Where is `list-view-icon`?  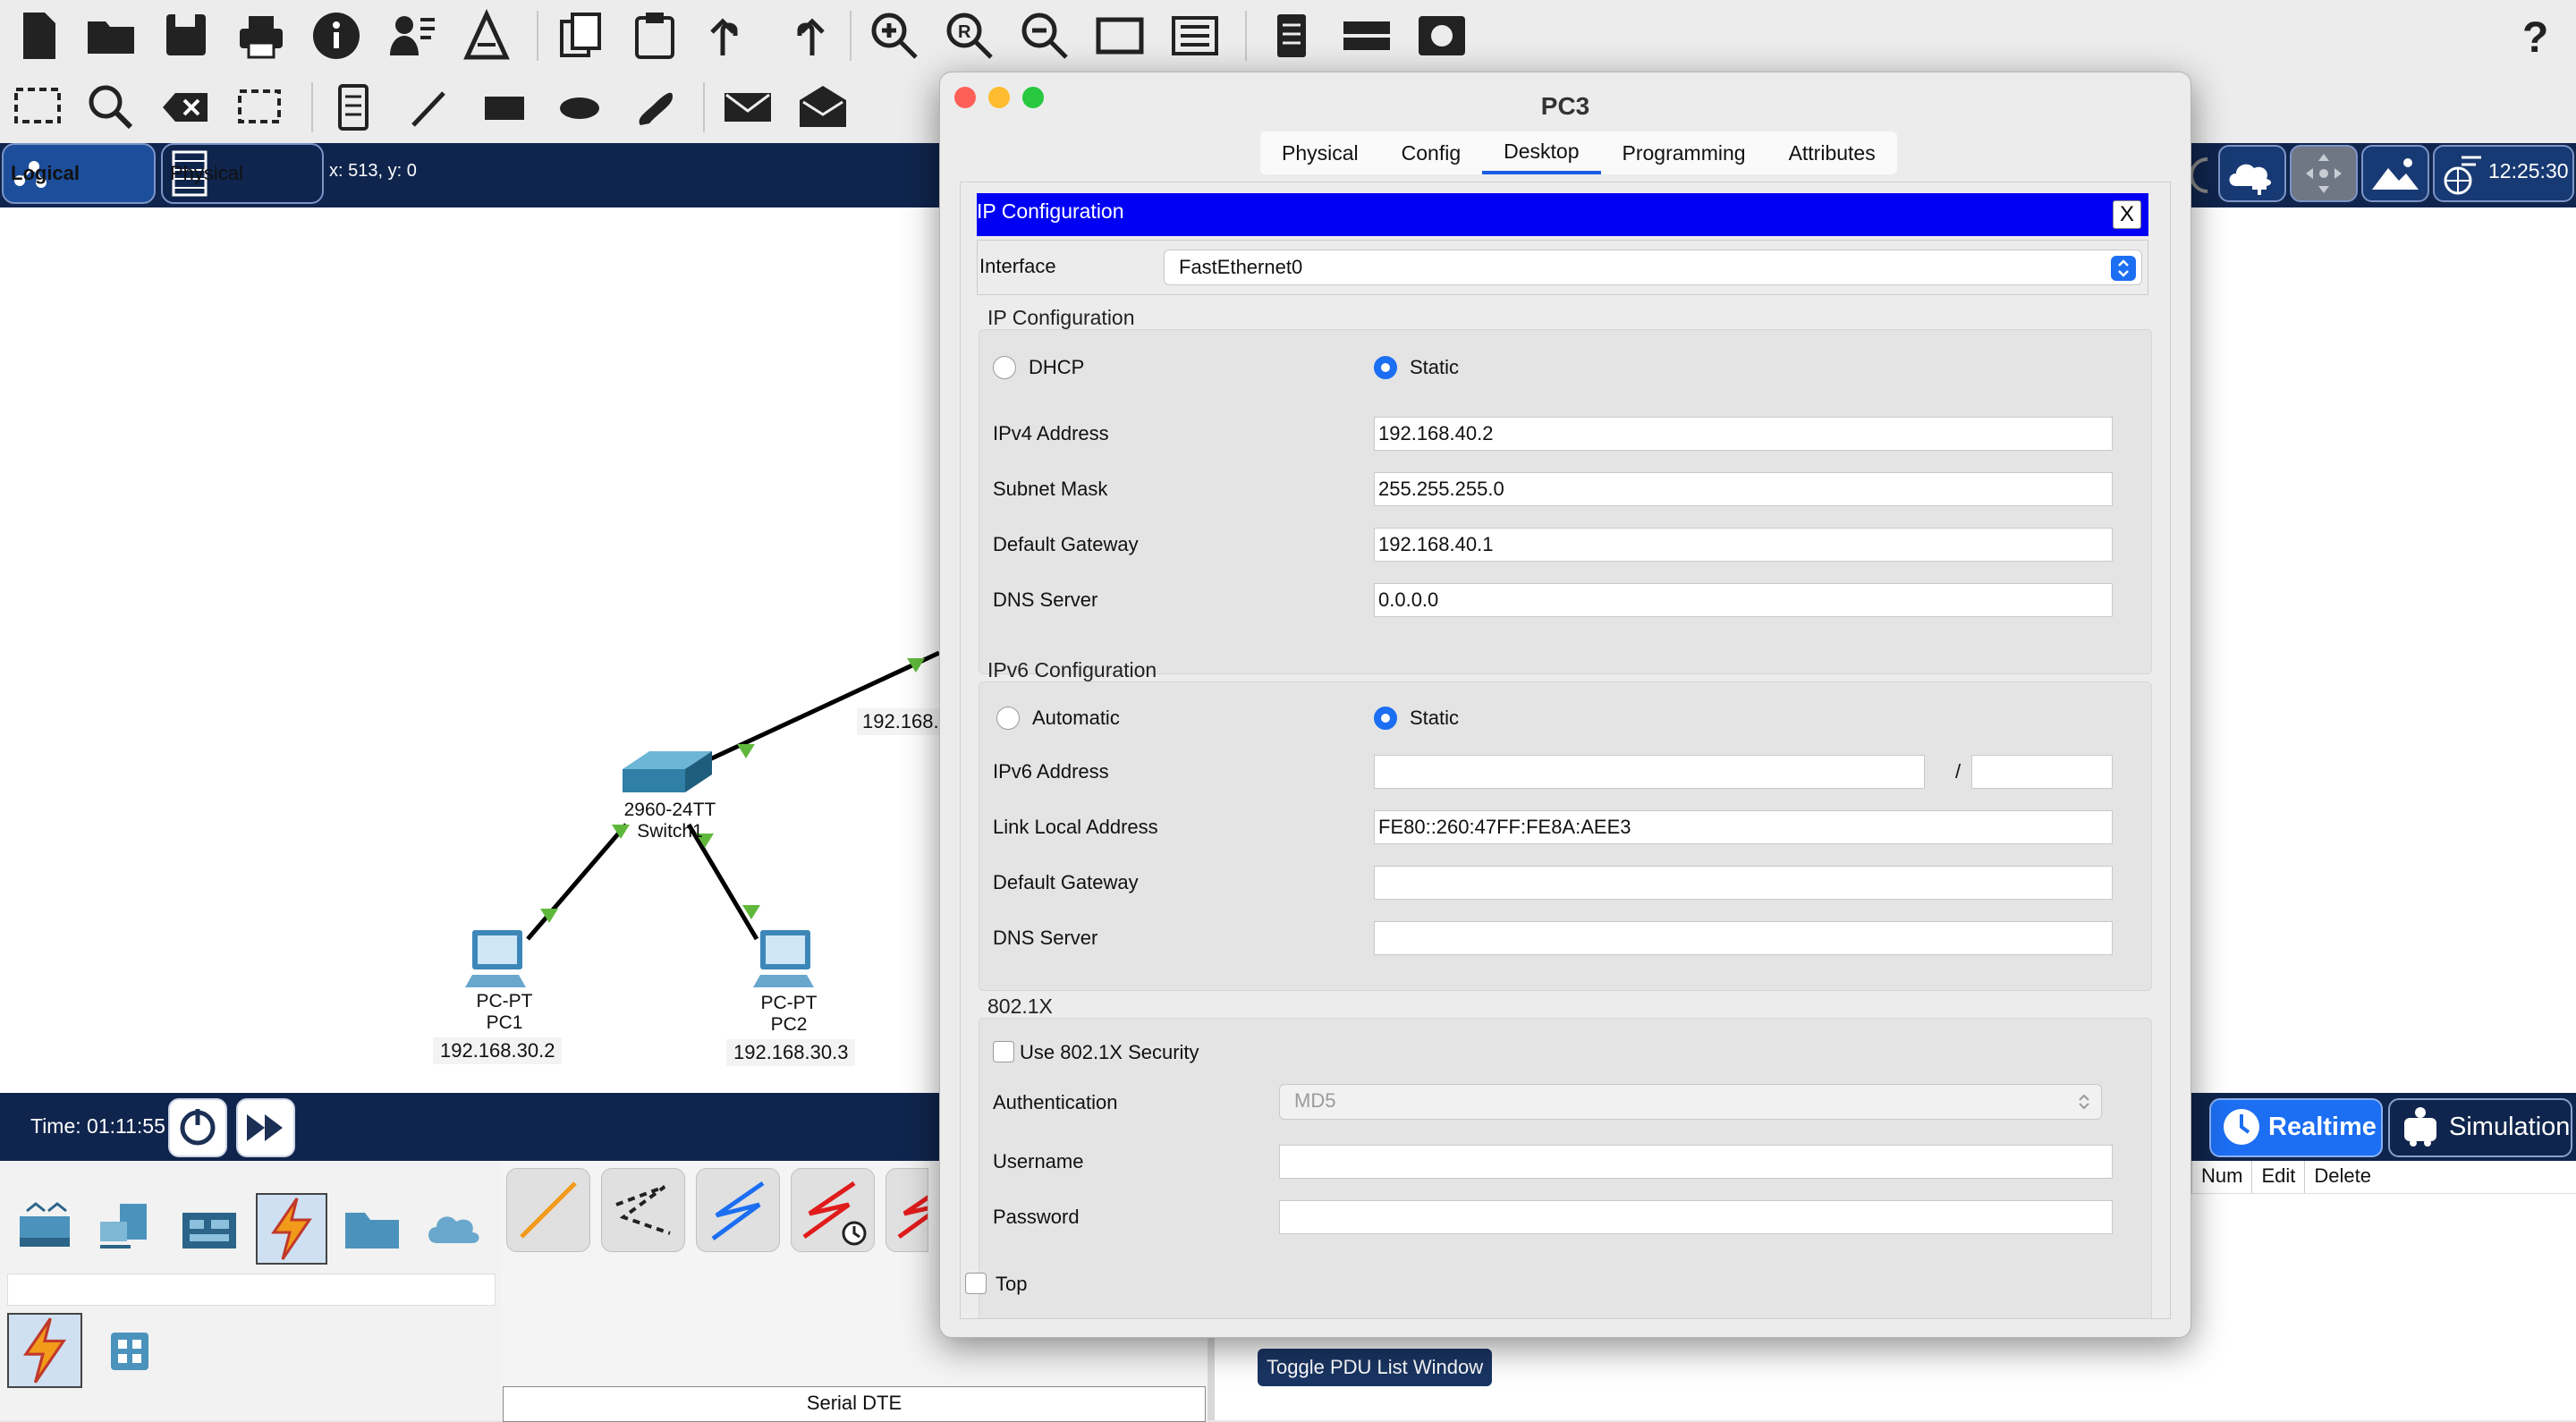 list-view-icon is located at coordinates (1195, 36).